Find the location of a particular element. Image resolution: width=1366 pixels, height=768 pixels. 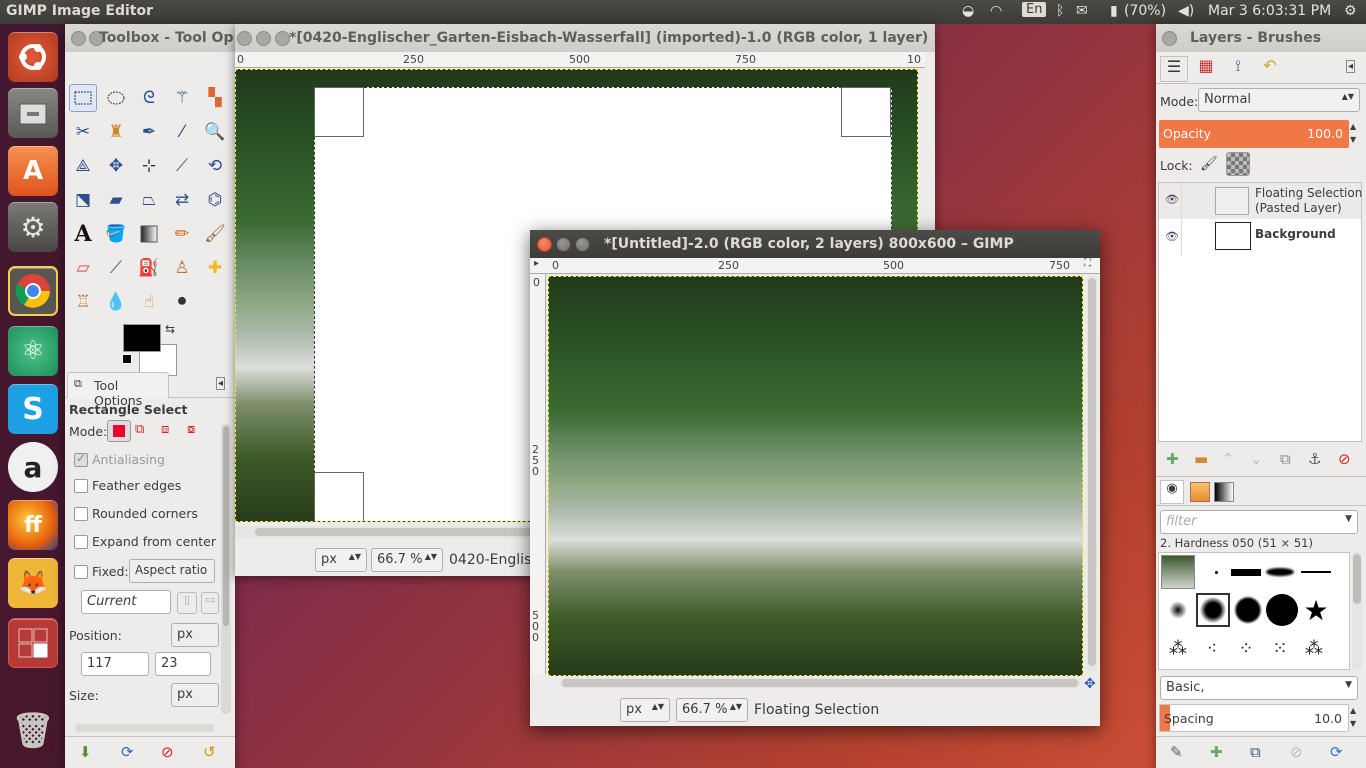

foreground-color-swatch is located at coordinates (142, 338).